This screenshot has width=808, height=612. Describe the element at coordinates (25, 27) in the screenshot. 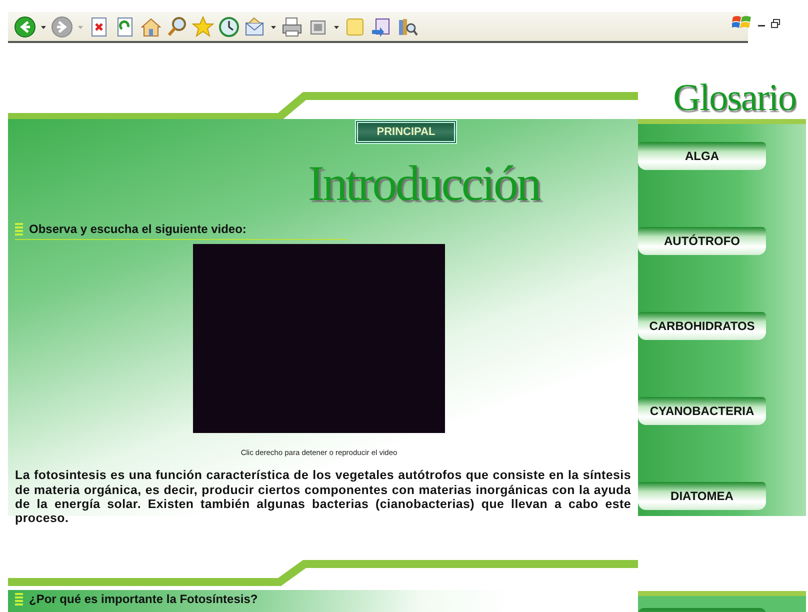

I see `back-icon` at that location.